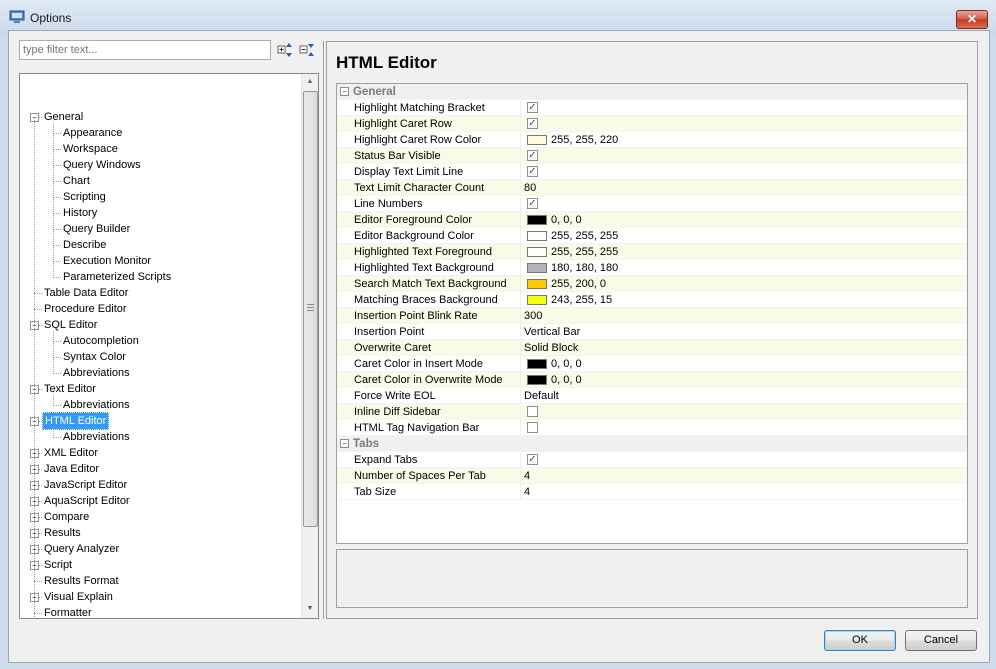 The width and height of the screenshot is (996, 669). What do you see at coordinates (652, 284) in the screenshot?
I see `property-row: Search Match Text Background 255, 200, 0` at bounding box center [652, 284].